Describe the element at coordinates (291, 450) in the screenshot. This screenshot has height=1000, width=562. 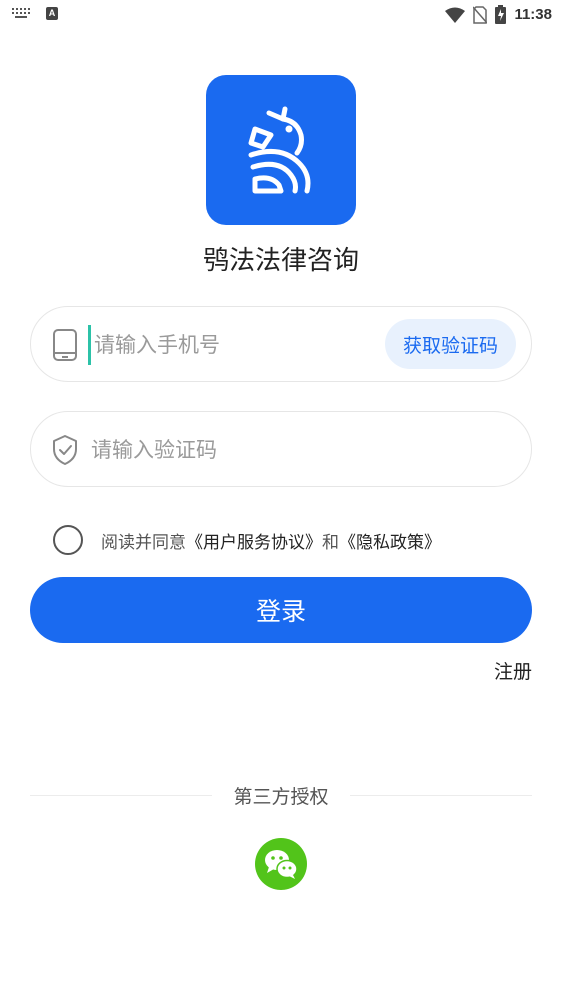
I see `code-input` at that location.